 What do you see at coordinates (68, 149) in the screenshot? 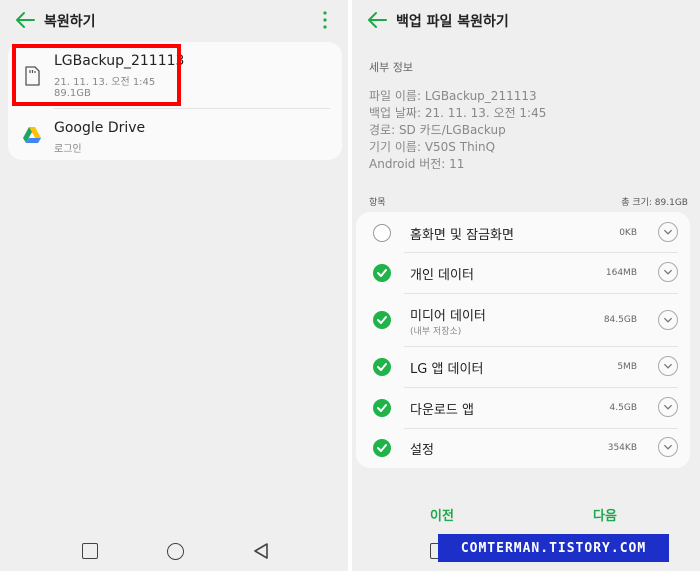
I see `drive-login-status: 로그인` at bounding box center [68, 149].